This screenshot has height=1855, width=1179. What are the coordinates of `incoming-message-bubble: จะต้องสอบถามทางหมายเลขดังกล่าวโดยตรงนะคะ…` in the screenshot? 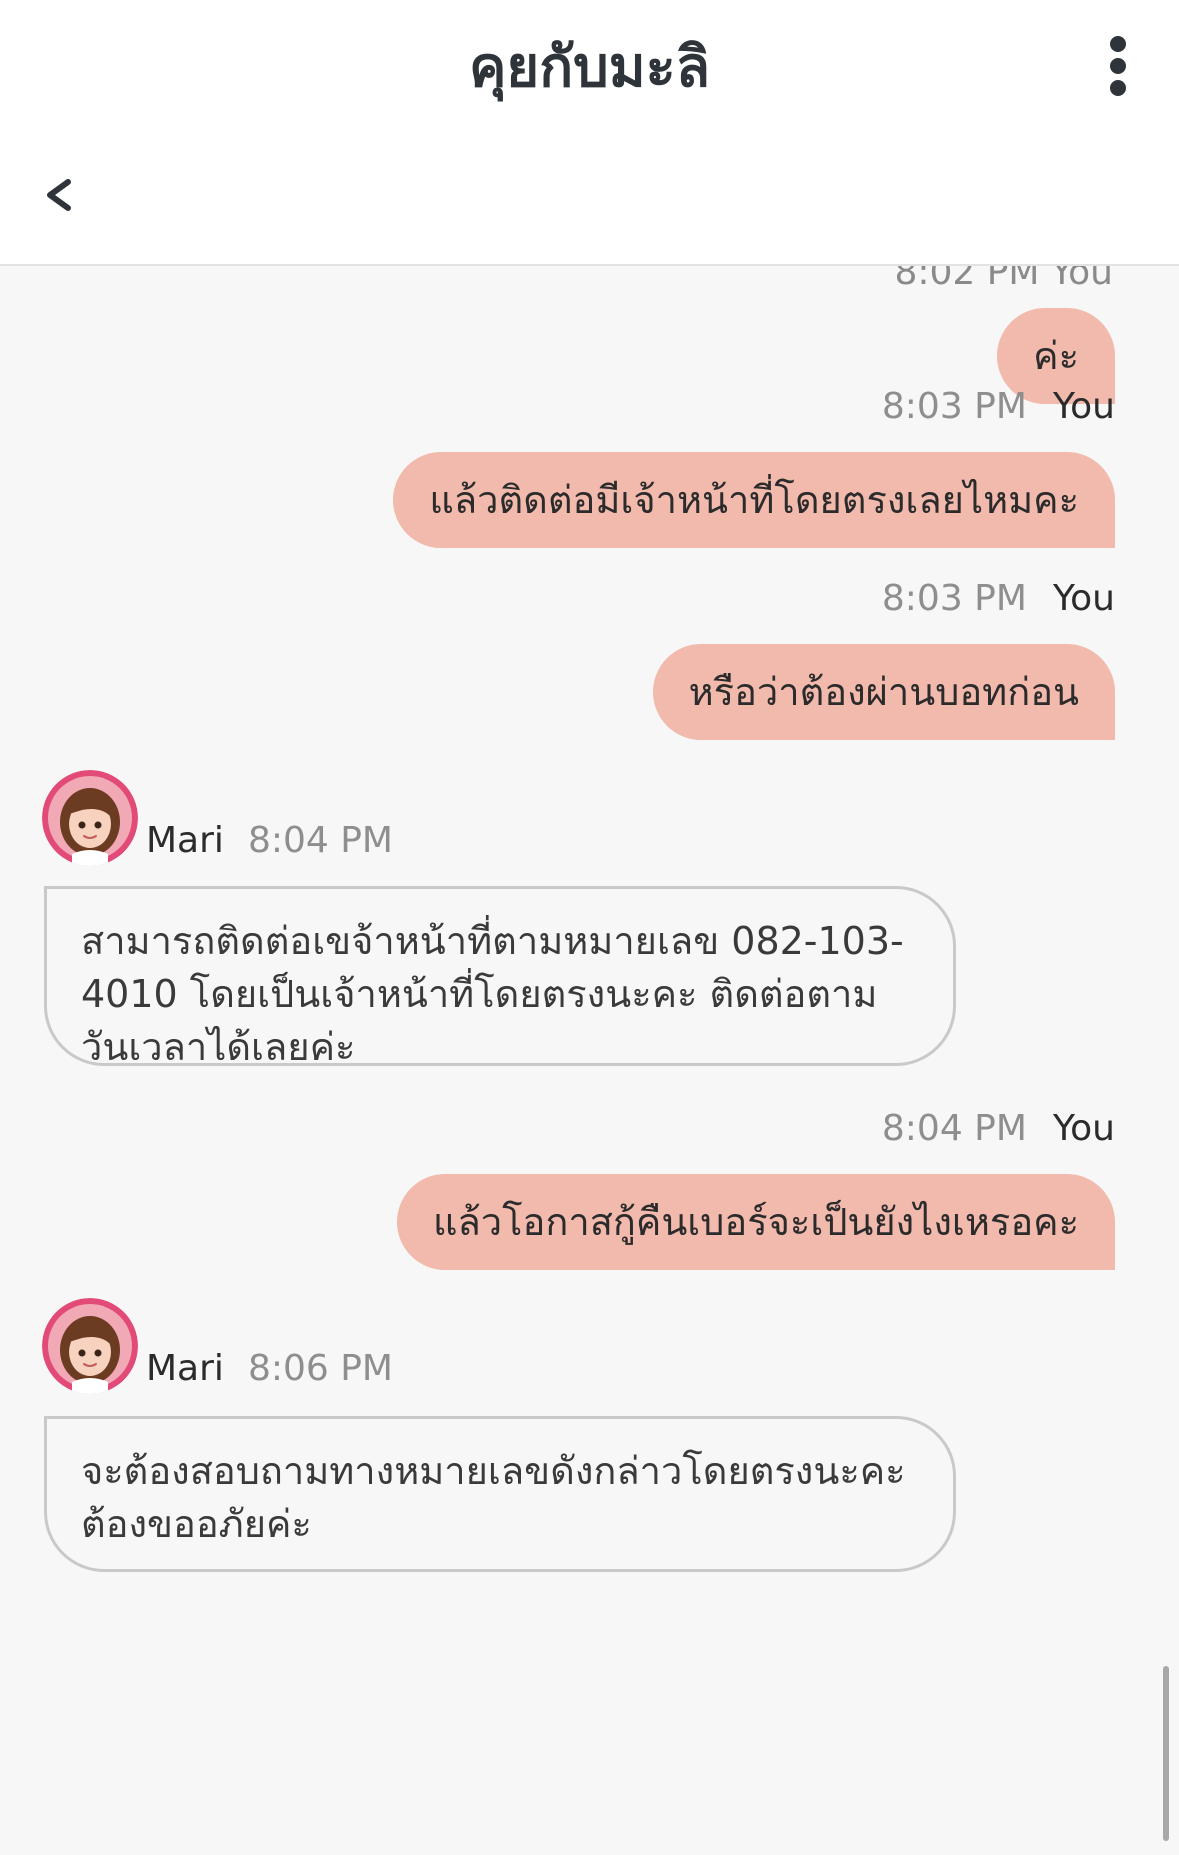 It's located at (500, 1494).